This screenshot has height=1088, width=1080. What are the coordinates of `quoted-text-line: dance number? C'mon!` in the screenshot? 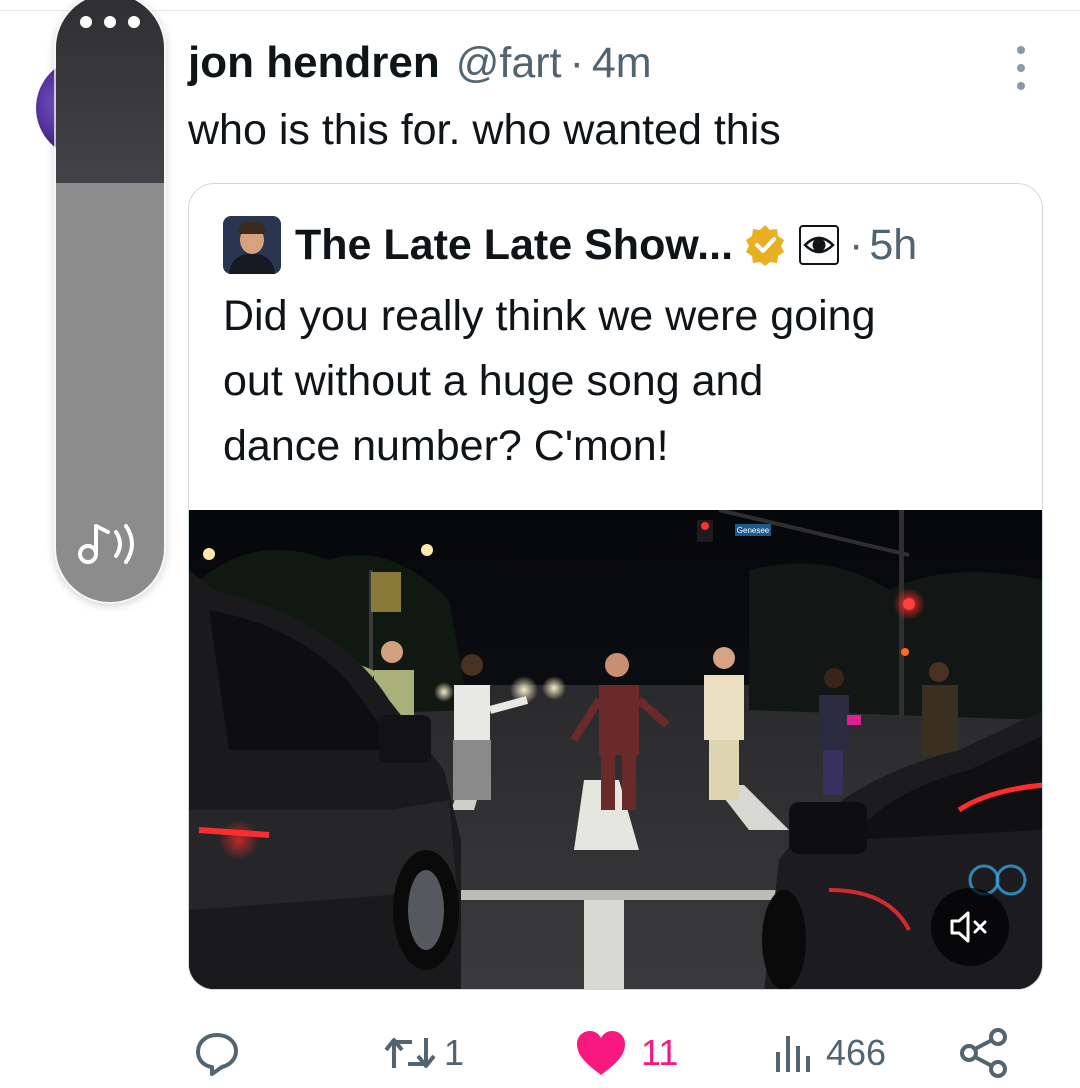 It's located at (446, 446).